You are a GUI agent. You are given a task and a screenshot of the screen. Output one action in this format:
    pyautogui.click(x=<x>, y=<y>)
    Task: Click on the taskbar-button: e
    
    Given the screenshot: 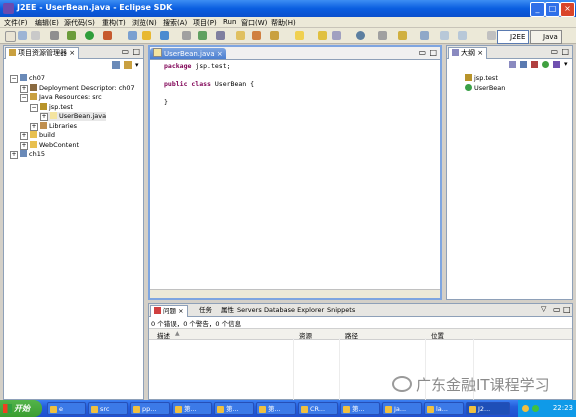 What is the action you would take?
    pyautogui.click(x=66, y=408)
    